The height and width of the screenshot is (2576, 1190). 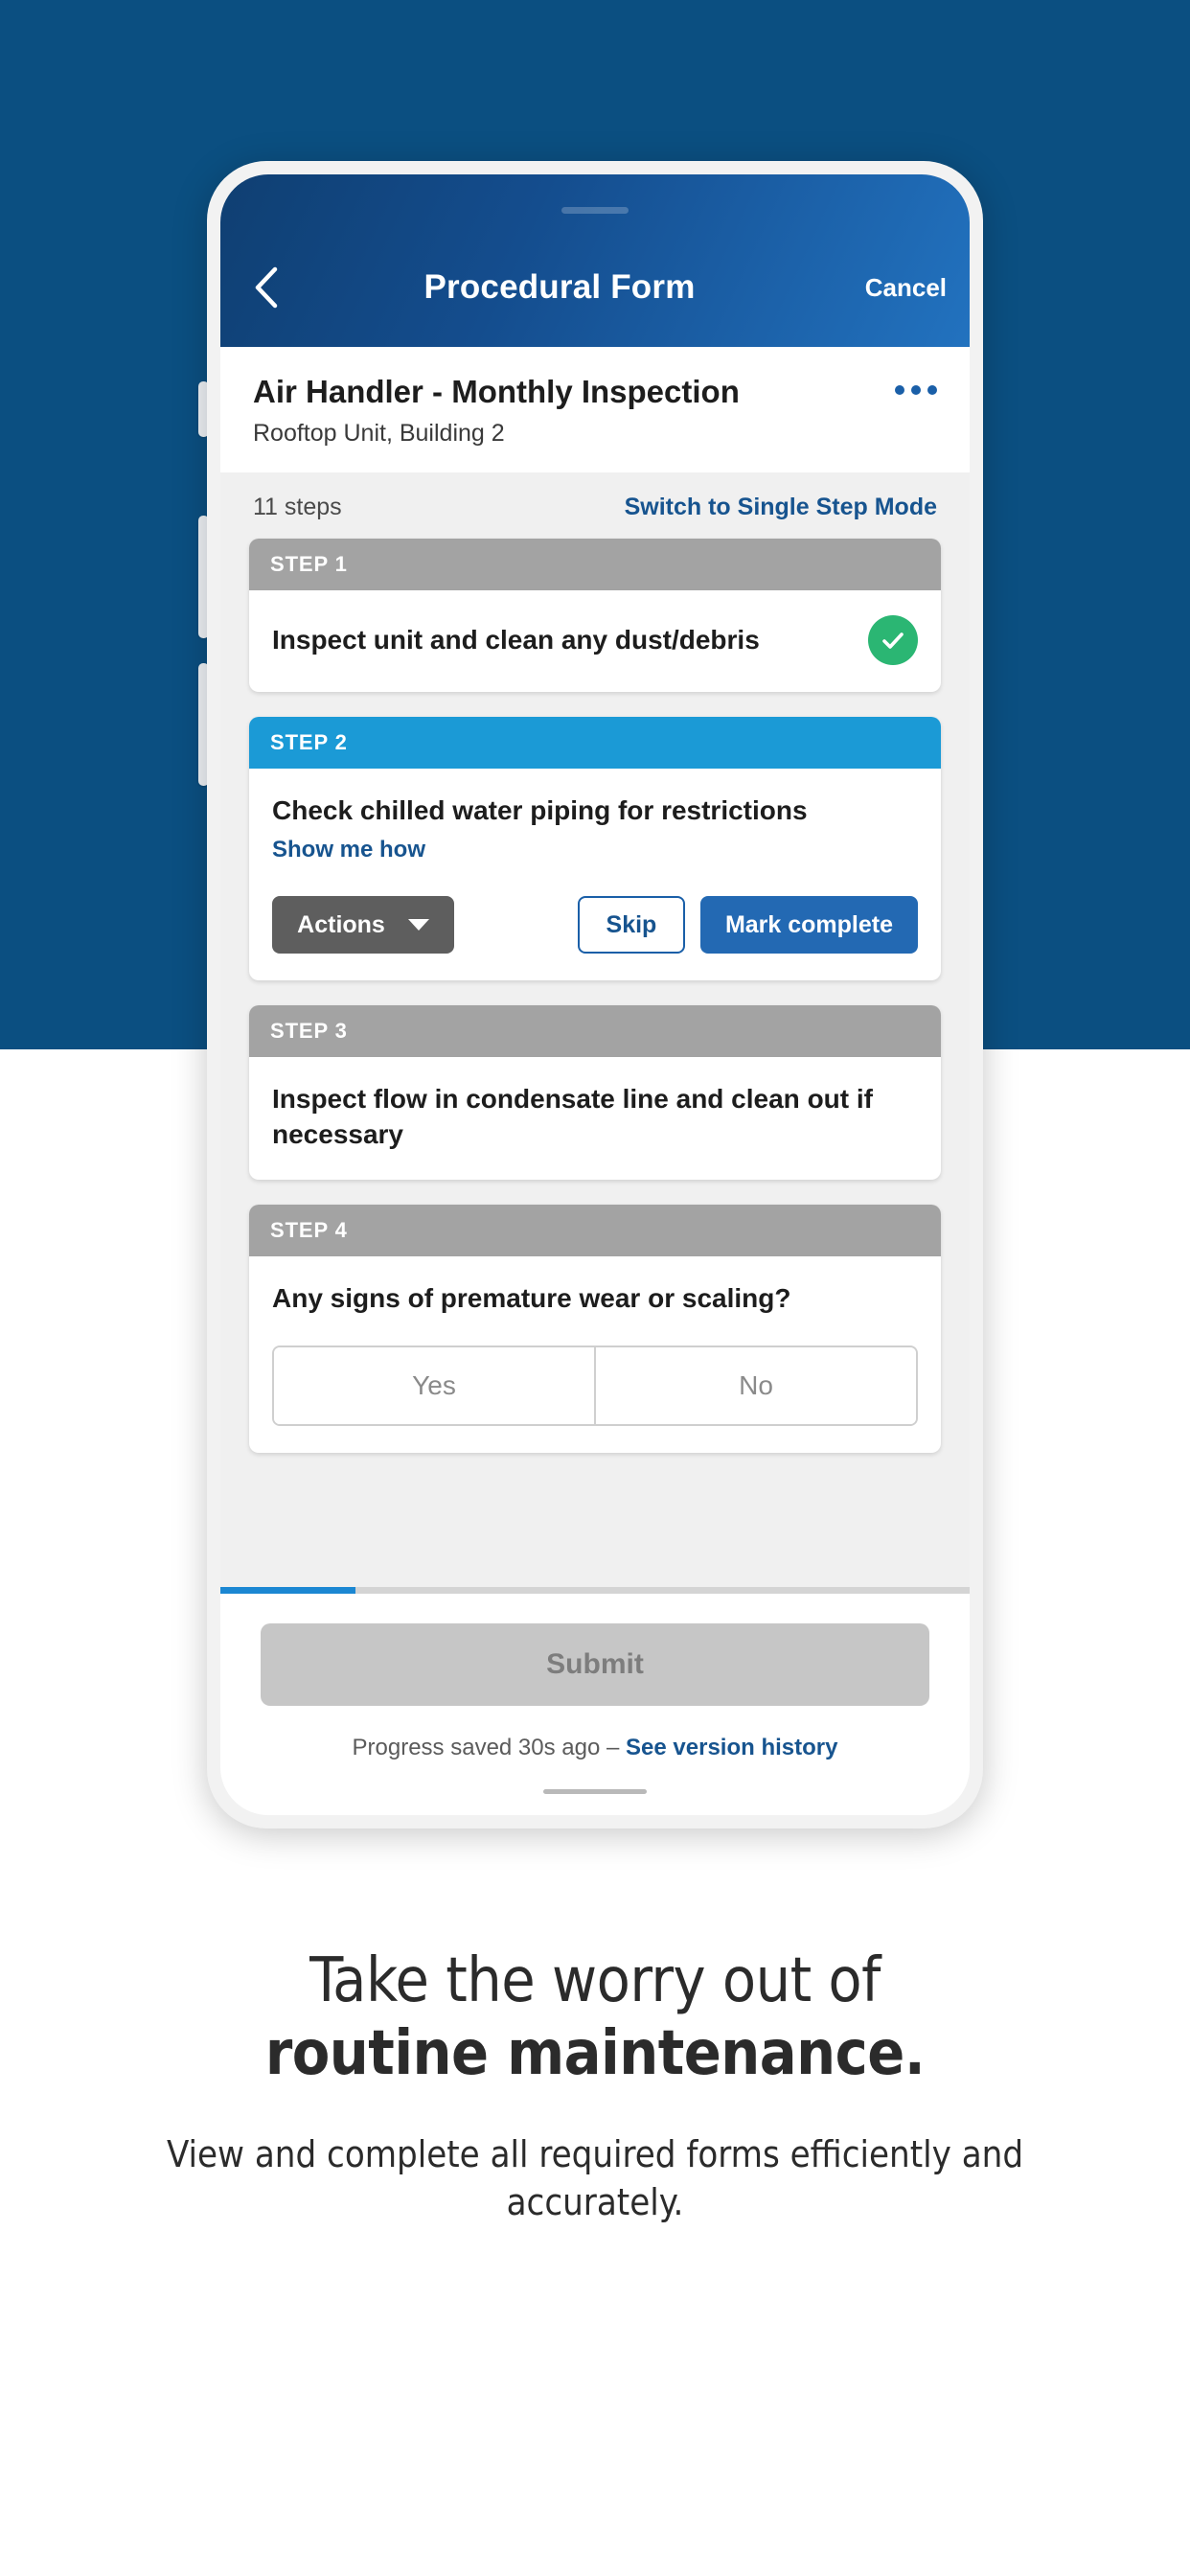 I want to click on saved-timestamp-label: Progress saved 30s ago –, so click(x=490, y=1747).